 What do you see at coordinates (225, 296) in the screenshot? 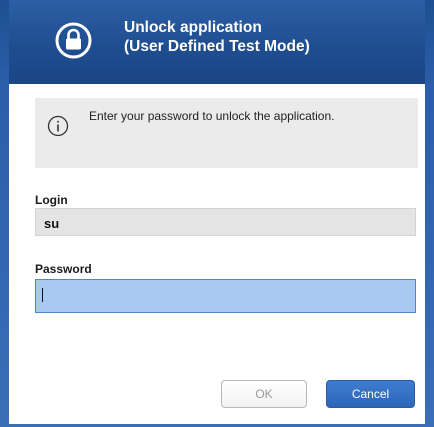
I see `password-field` at bounding box center [225, 296].